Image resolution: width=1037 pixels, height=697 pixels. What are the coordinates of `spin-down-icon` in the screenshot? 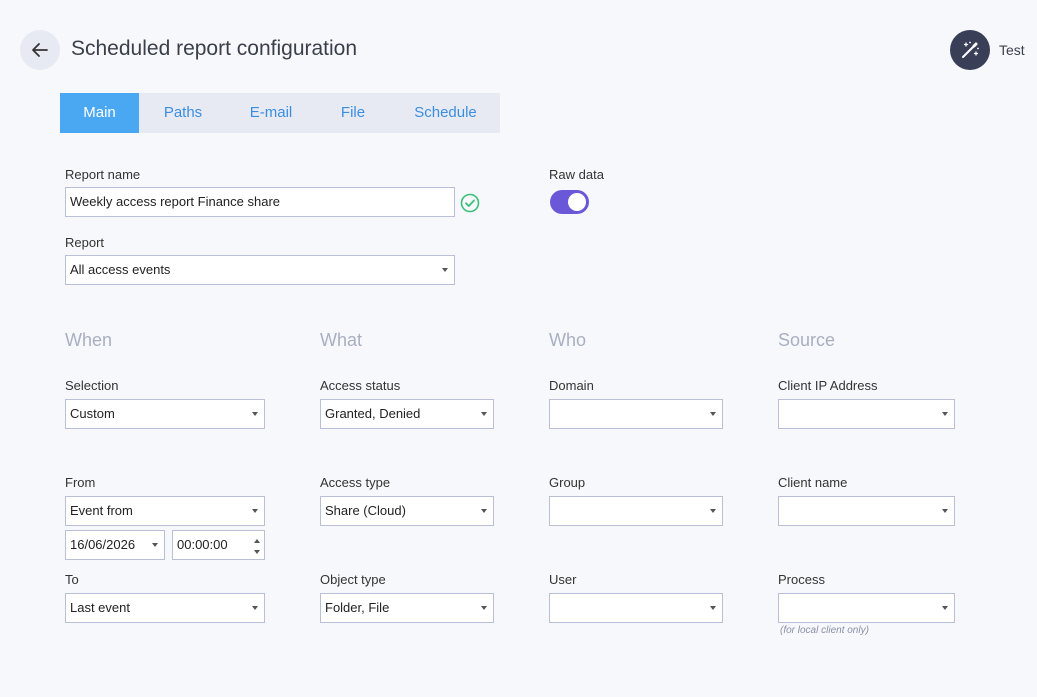 It's located at (257, 552).